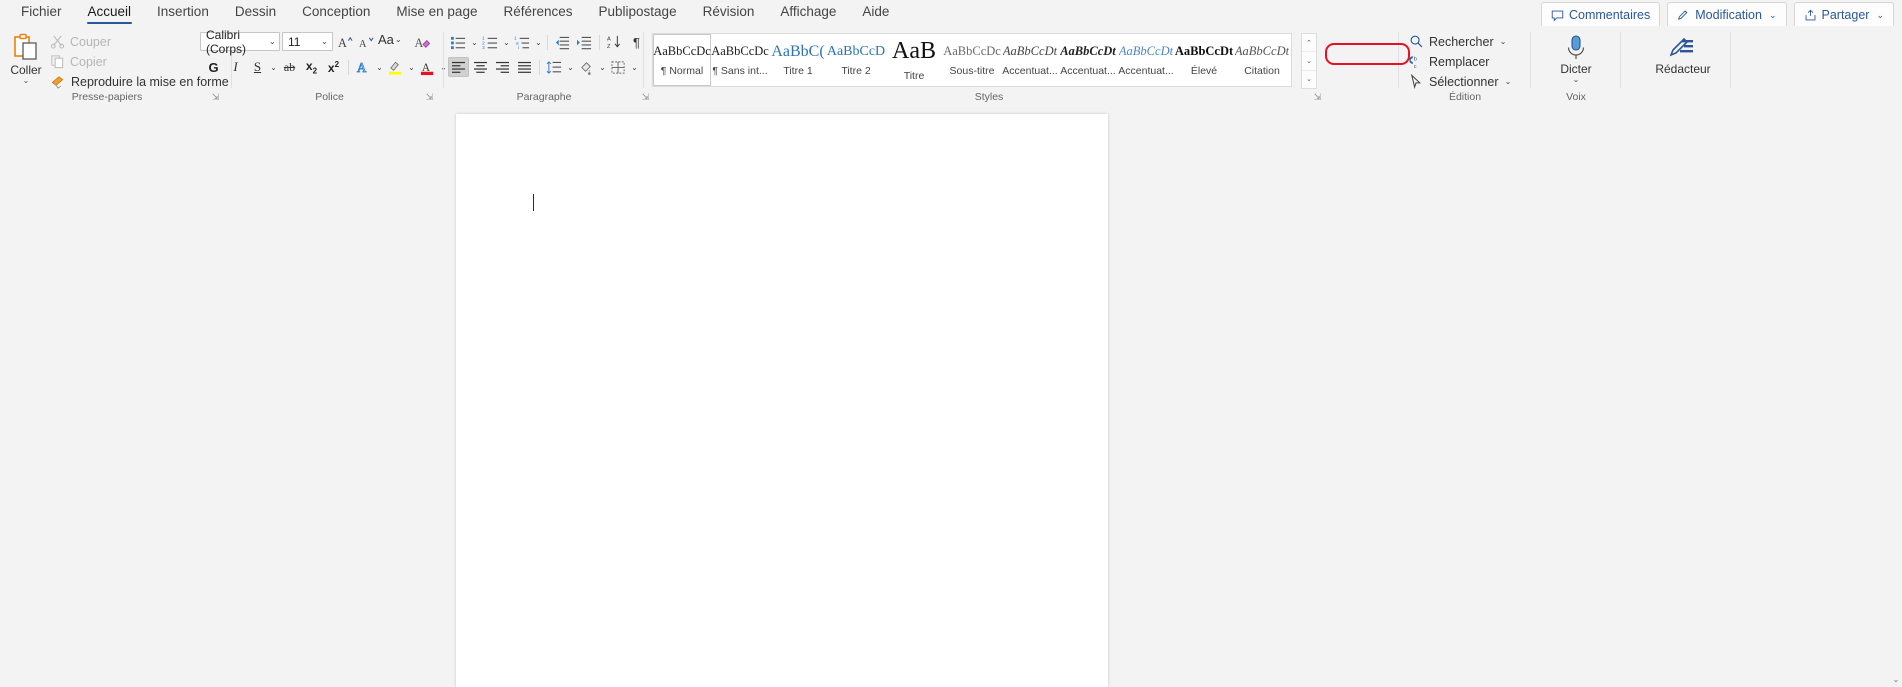 The width and height of the screenshot is (1902, 687). Describe the element at coordinates (1416, 81) in the screenshot. I see `cursor-icon` at that location.